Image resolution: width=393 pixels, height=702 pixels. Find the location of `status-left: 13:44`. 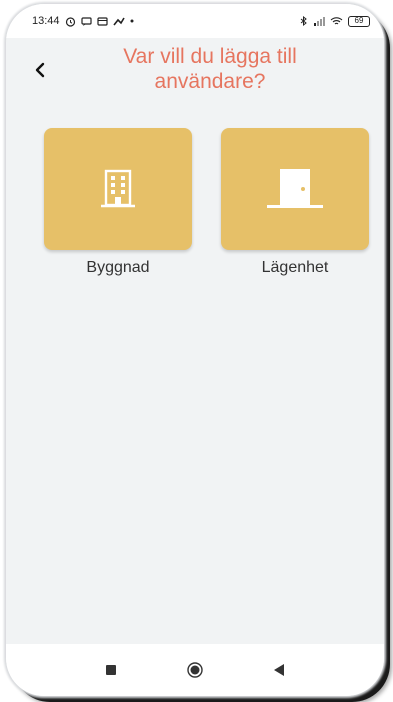

status-left: 13:44 is located at coordinates (83, 21).